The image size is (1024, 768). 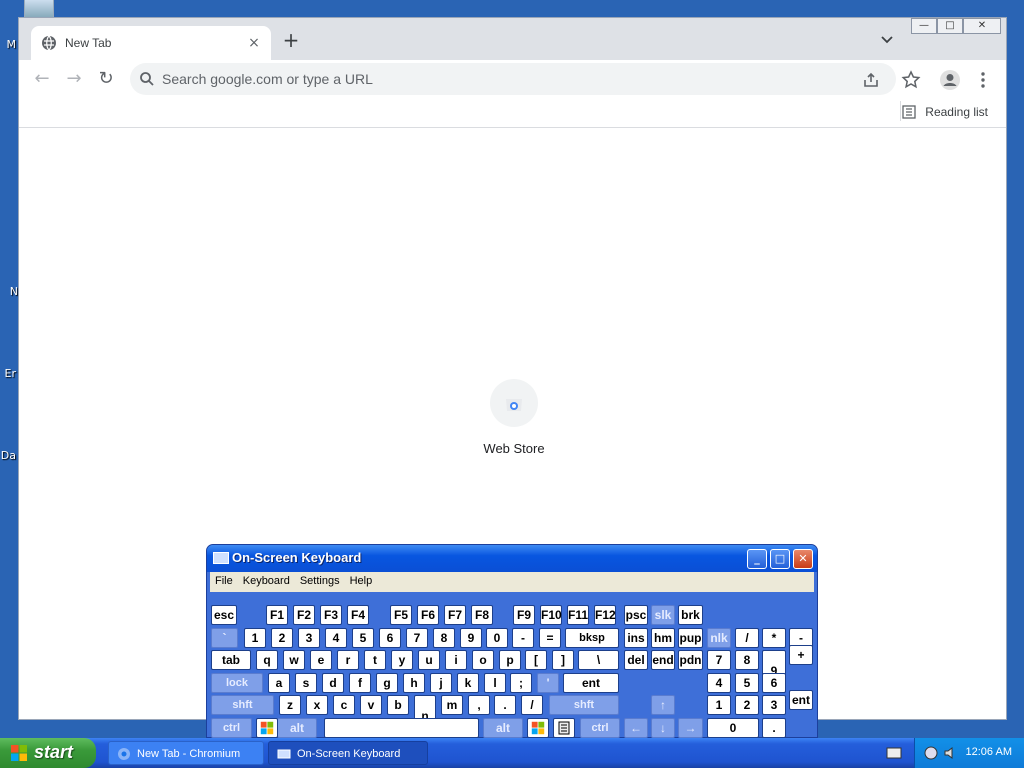 What do you see at coordinates (444, 638) in the screenshot?
I see `key-24: 8` at bounding box center [444, 638].